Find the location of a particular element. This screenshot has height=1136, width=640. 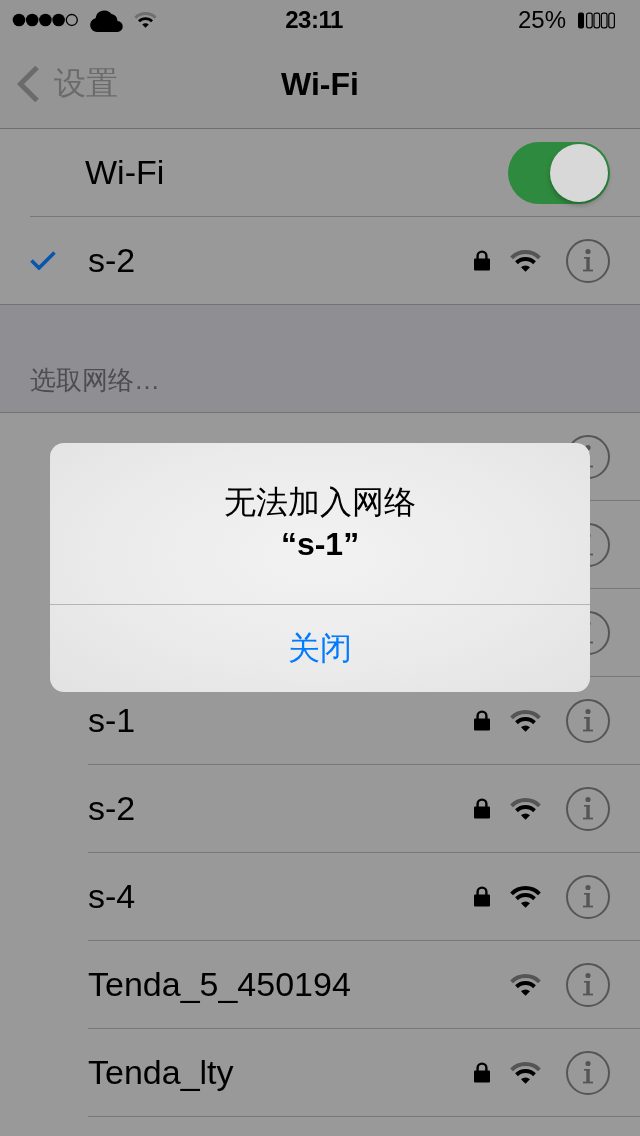

chevron-left-icon is located at coordinates (28, 84).